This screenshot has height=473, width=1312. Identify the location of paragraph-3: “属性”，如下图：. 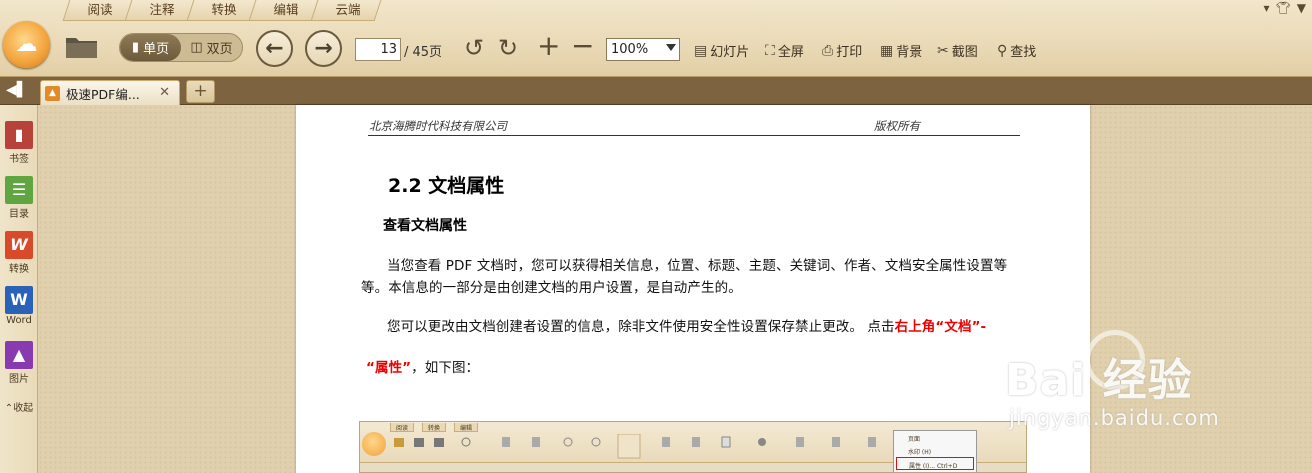
(701, 368).